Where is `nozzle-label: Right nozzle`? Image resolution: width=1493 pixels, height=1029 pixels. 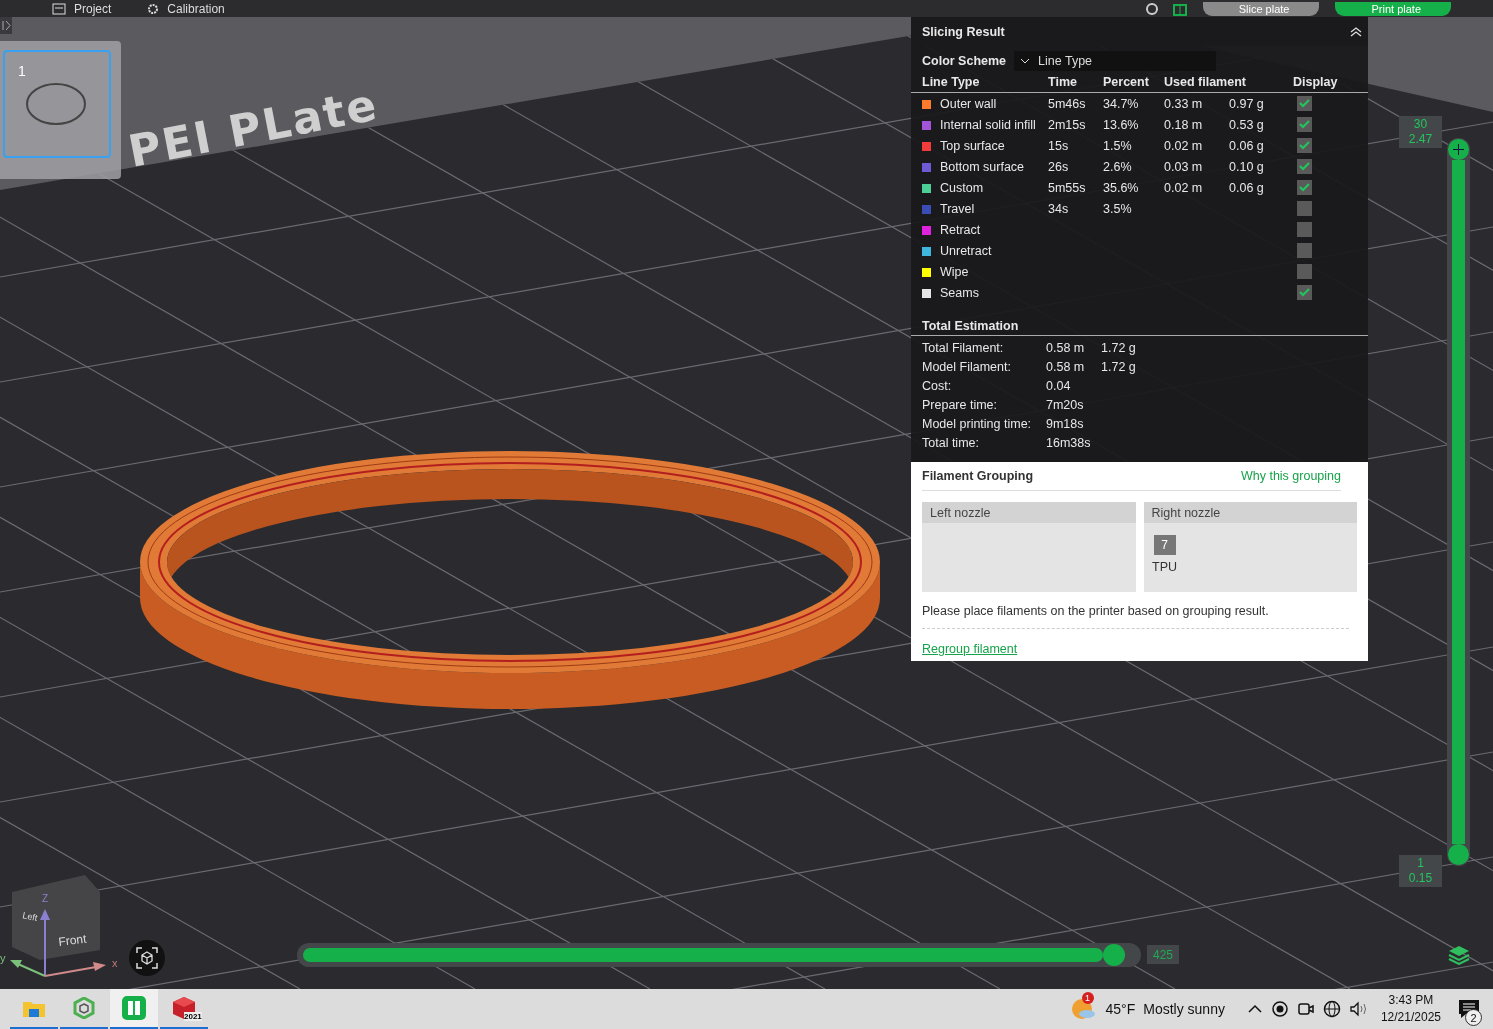 nozzle-label: Right nozzle is located at coordinates (1186, 512).